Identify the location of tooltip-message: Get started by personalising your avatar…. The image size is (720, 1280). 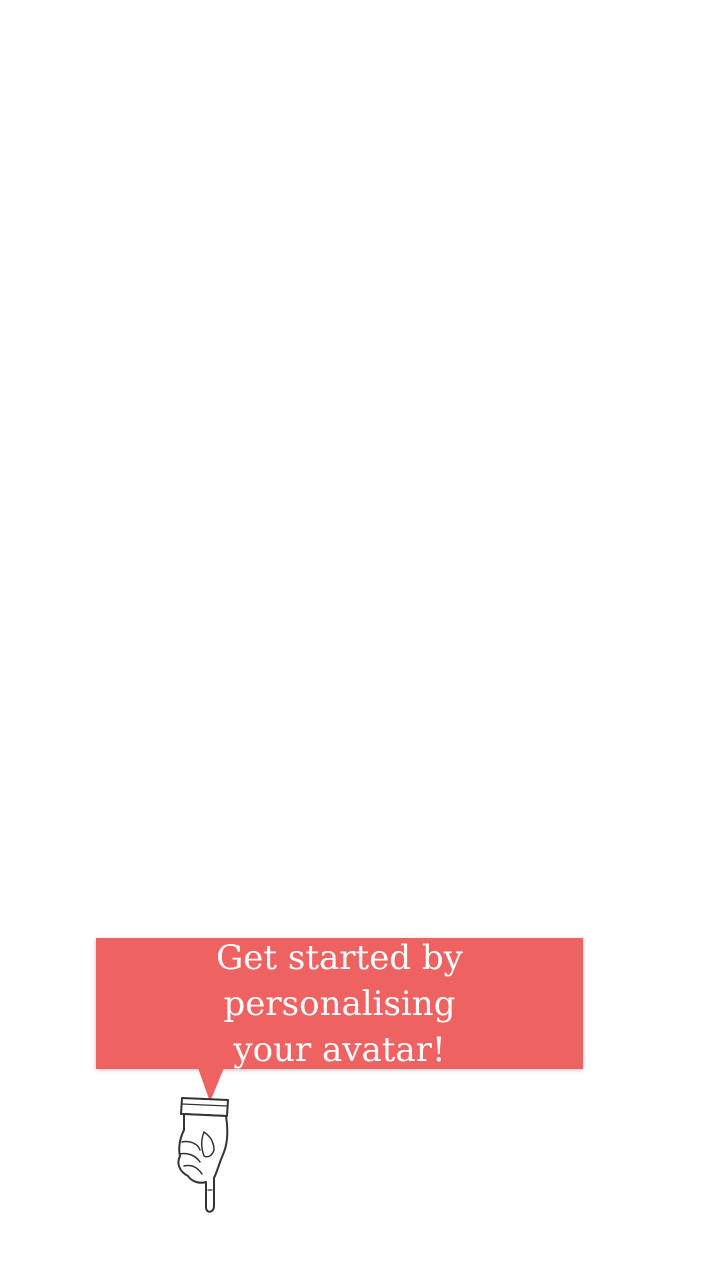
(339, 1003).